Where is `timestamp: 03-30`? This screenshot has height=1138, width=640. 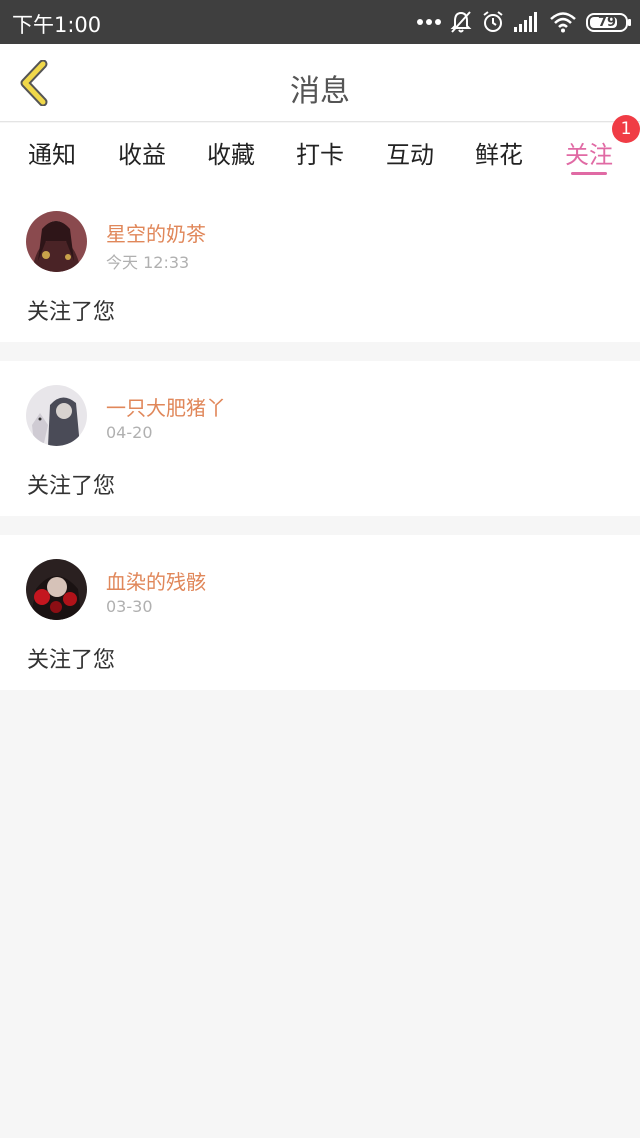
timestamp: 03-30 is located at coordinates (129, 606).